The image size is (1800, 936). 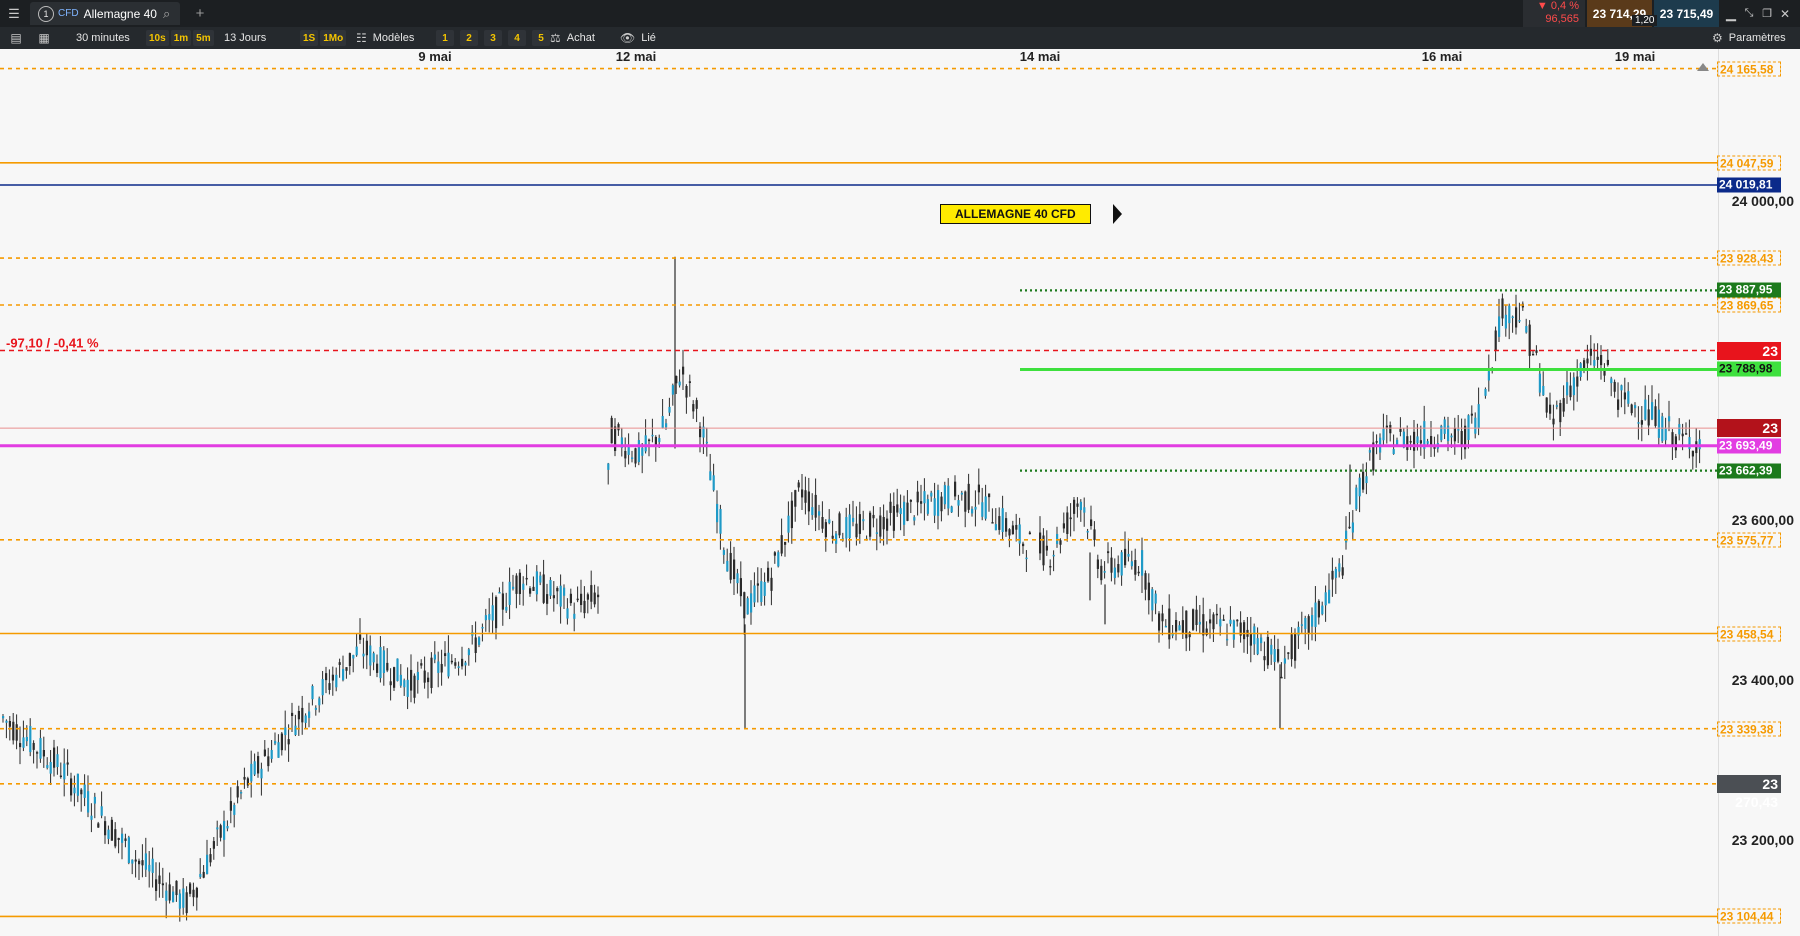 What do you see at coordinates (245, 38) in the screenshot?
I see `period-select: 13 Jours` at bounding box center [245, 38].